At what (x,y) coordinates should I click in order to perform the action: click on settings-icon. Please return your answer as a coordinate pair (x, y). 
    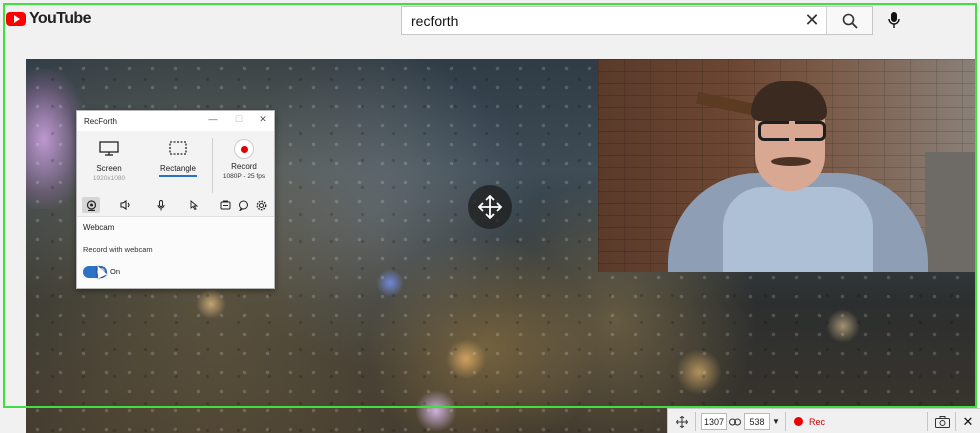
    Looking at the image, I should click on (261, 205).